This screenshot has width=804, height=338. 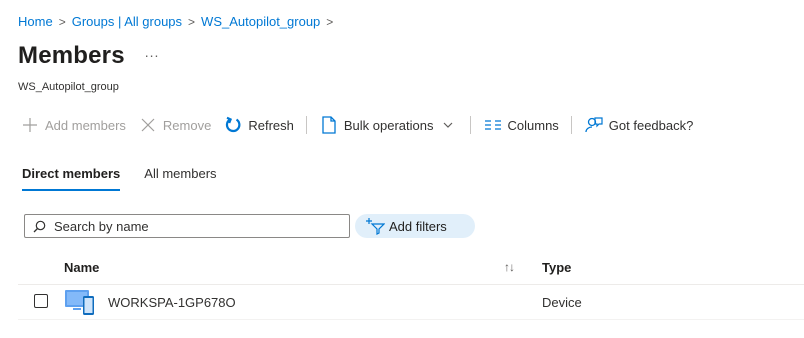 I want to click on device-icon, so click(x=80, y=303).